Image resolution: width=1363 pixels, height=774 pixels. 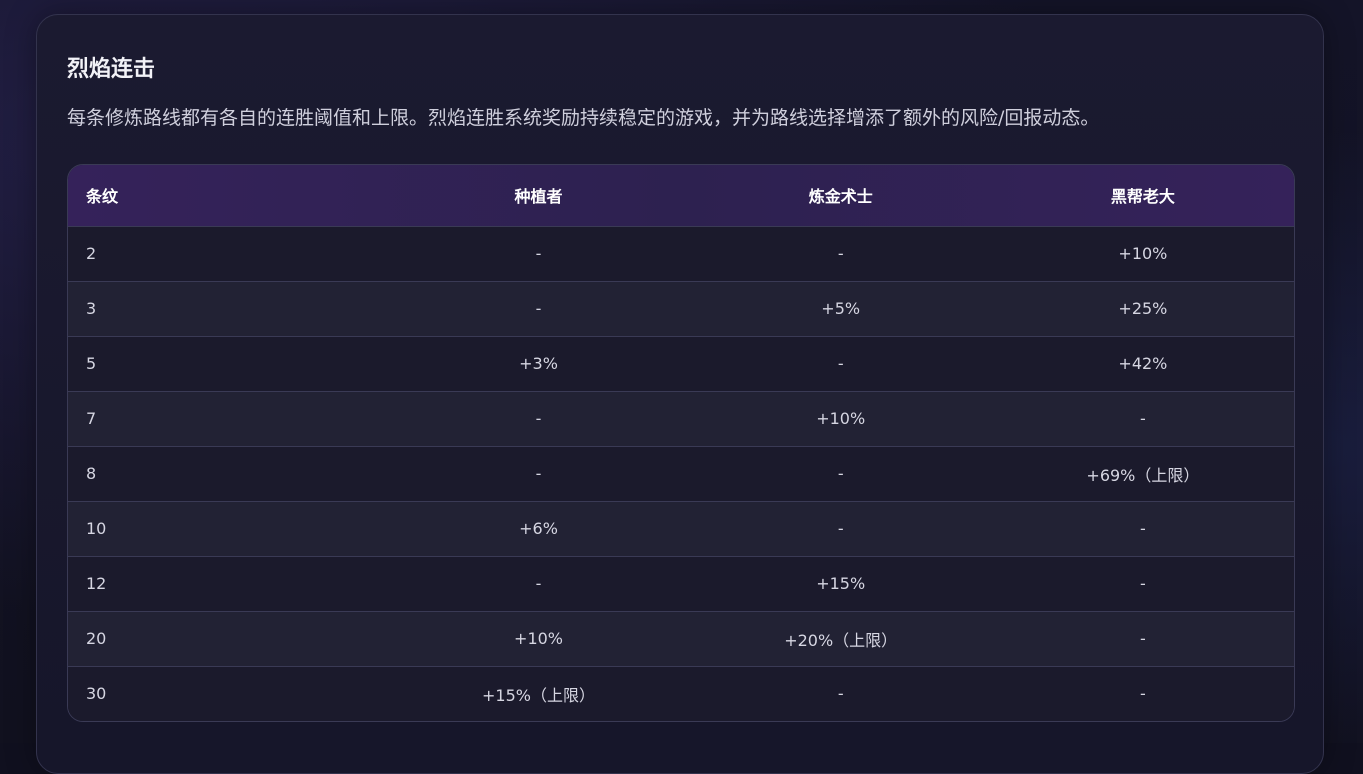 What do you see at coordinates (538, 695) in the screenshot?
I see `cell-grower: +15%（上限）` at bounding box center [538, 695].